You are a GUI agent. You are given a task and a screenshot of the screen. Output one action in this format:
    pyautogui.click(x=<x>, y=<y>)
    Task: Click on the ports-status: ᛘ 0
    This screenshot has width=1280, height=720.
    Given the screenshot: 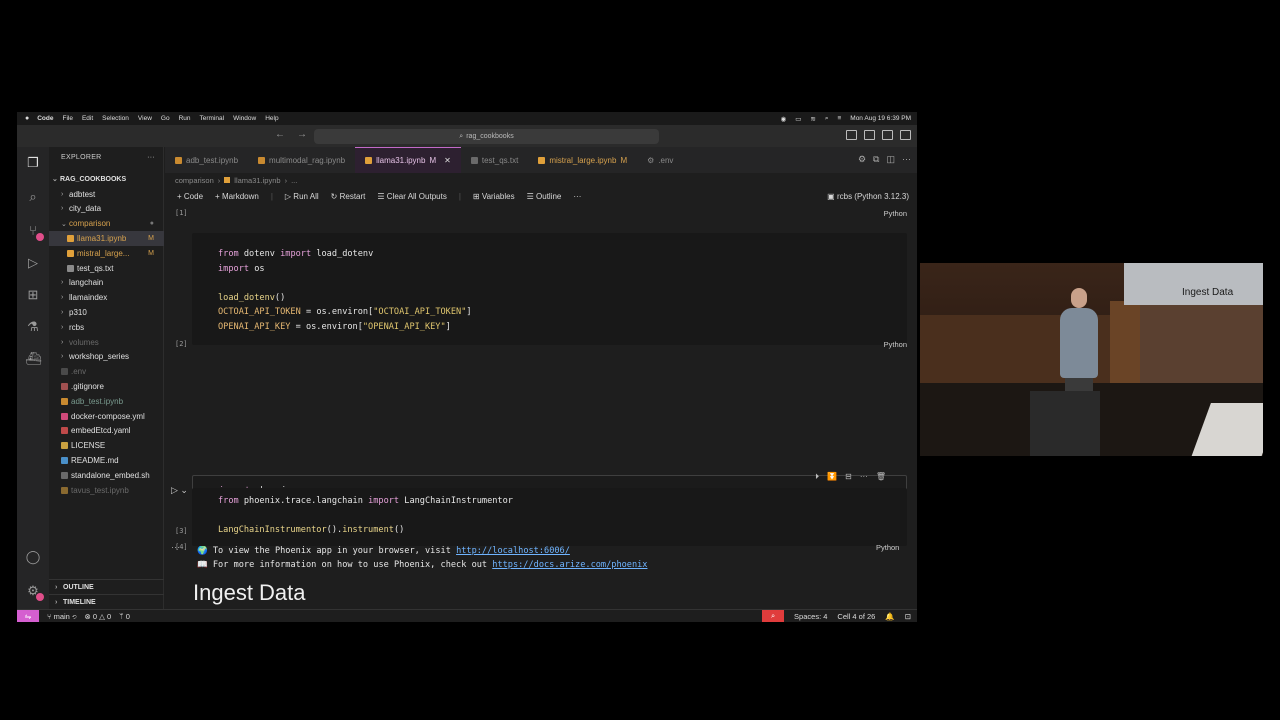 What is the action you would take?
    pyautogui.click(x=124, y=616)
    